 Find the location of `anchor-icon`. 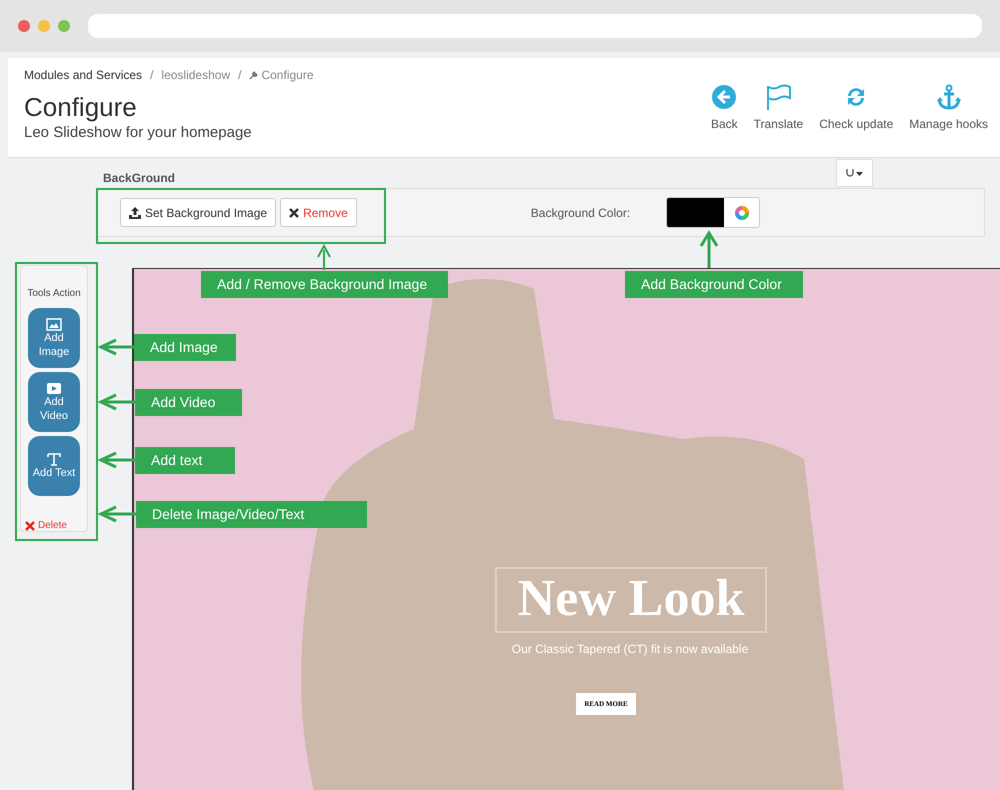

anchor-icon is located at coordinates (949, 97).